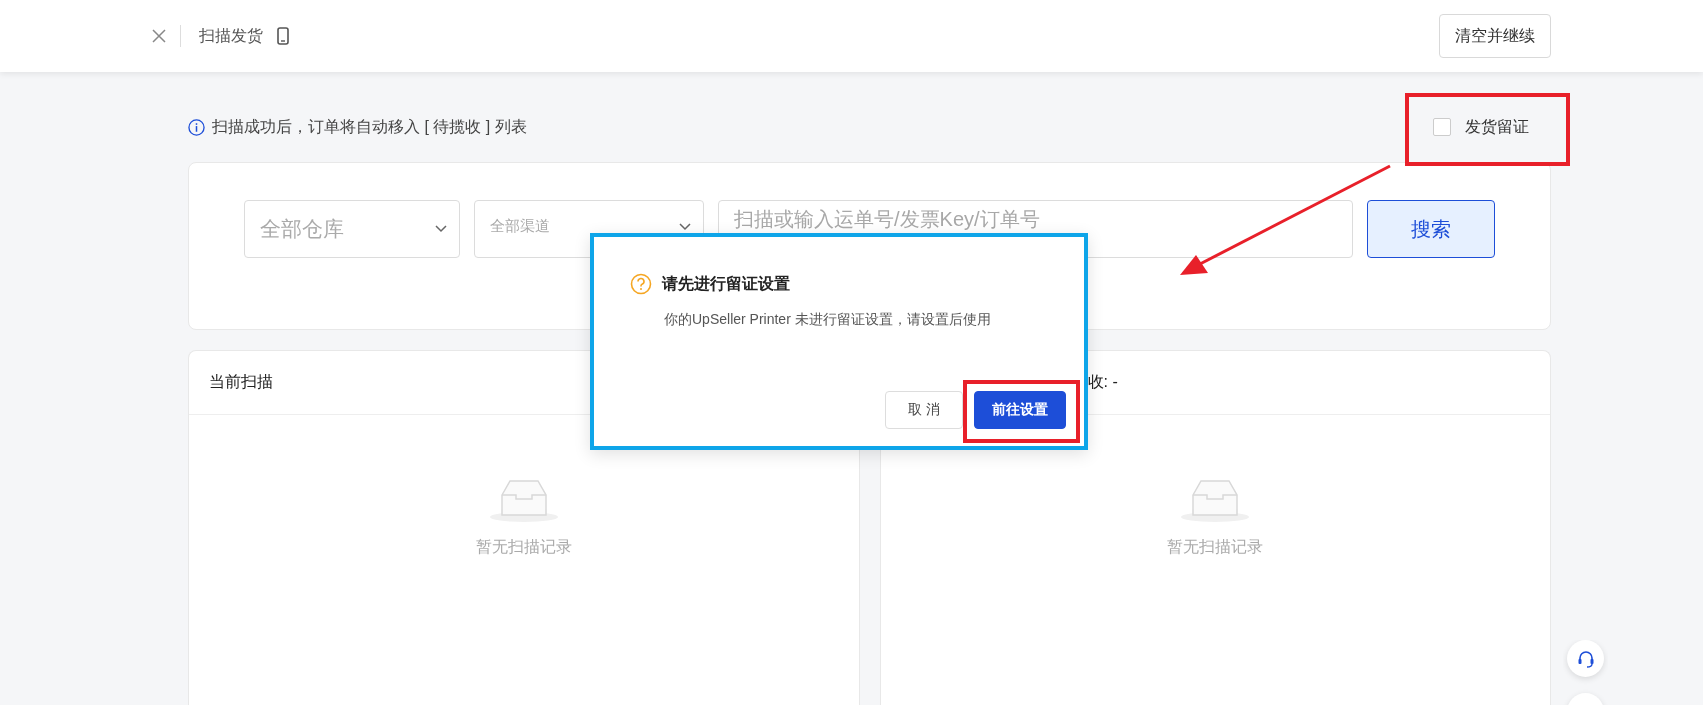 The width and height of the screenshot is (1703, 705). What do you see at coordinates (641, 284) in the screenshot?
I see `question-icon` at bounding box center [641, 284].